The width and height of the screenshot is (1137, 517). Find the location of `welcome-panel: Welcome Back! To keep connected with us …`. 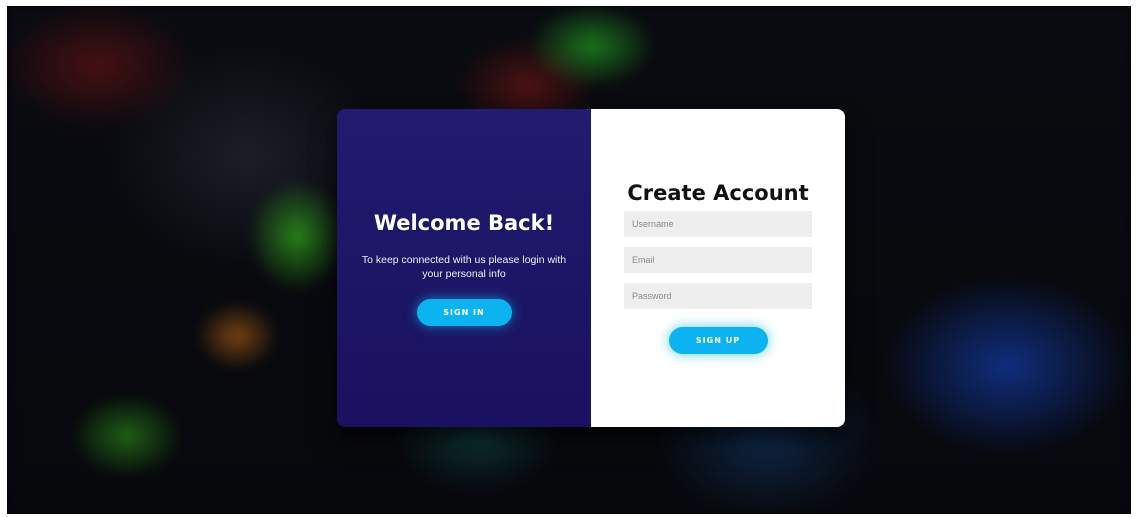

welcome-panel: Welcome Back! To keep connected with us … is located at coordinates (464, 268).